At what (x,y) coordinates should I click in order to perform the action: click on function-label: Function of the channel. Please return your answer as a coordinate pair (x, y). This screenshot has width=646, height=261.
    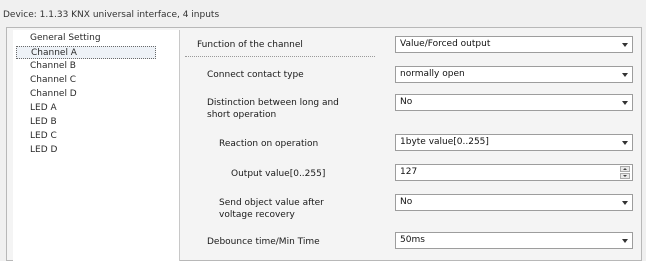
    Looking at the image, I should click on (250, 45).